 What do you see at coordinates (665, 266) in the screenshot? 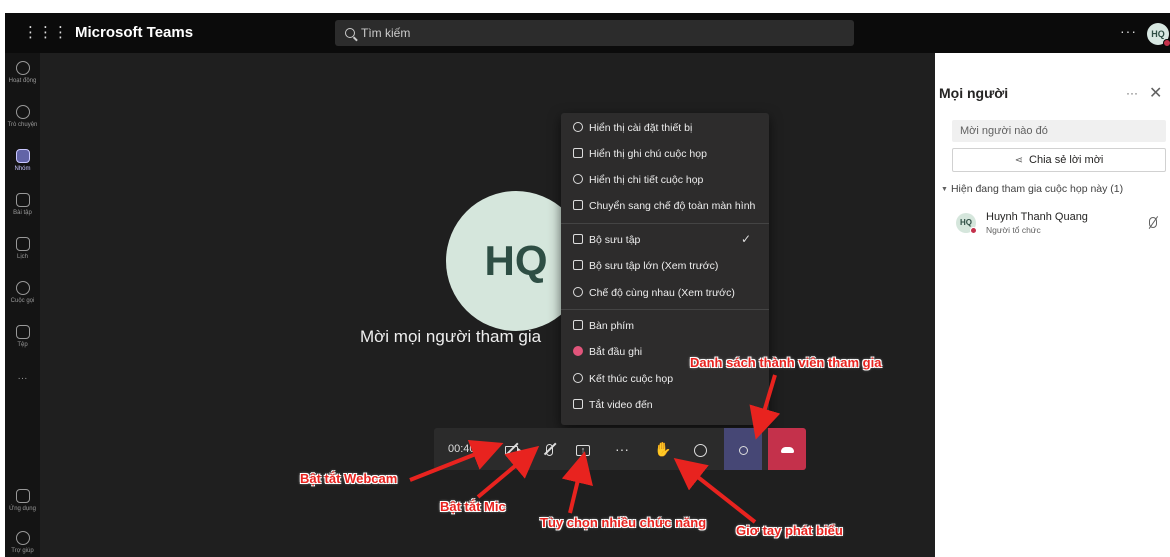
I see `menu-item-large-gallery: Bộ sưu tập lớn (Xem trước)` at bounding box center [665, 266].